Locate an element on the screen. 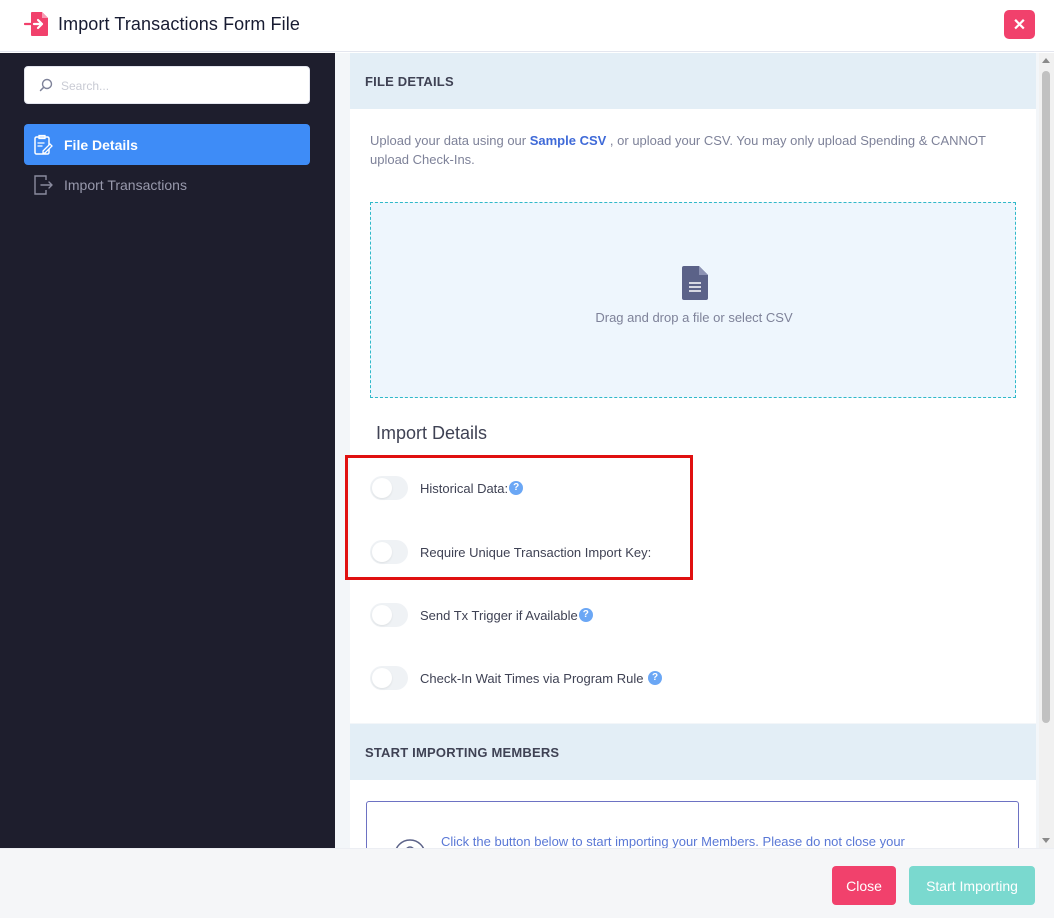 Image resolution: width=1054 pixels, height=918 pixels. highlight-box is located at coordinates (519, 517).